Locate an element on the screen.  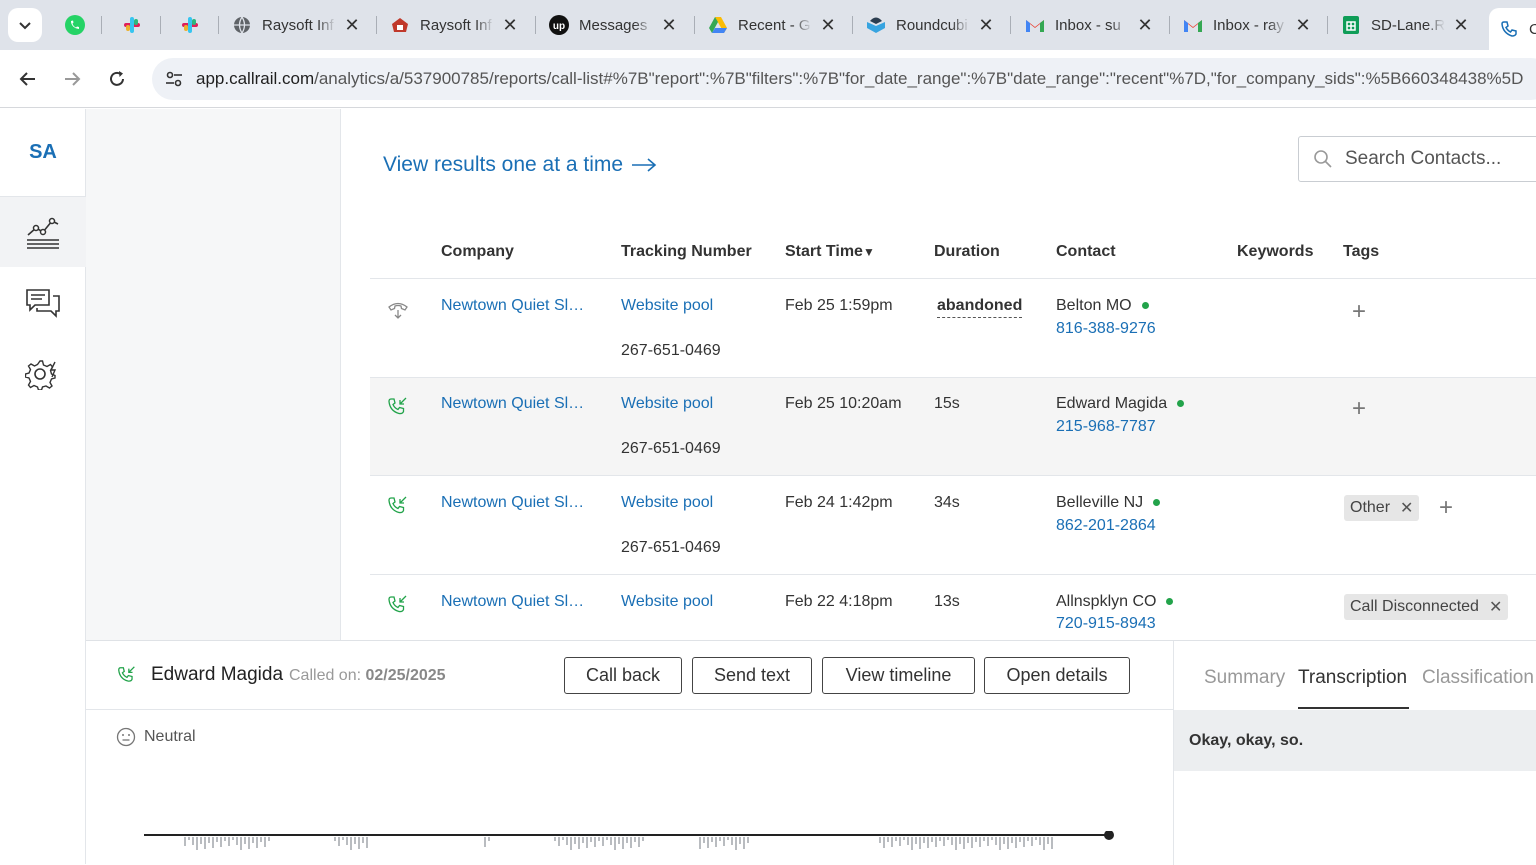
audio-waveform is located at coordinates (630, 848).